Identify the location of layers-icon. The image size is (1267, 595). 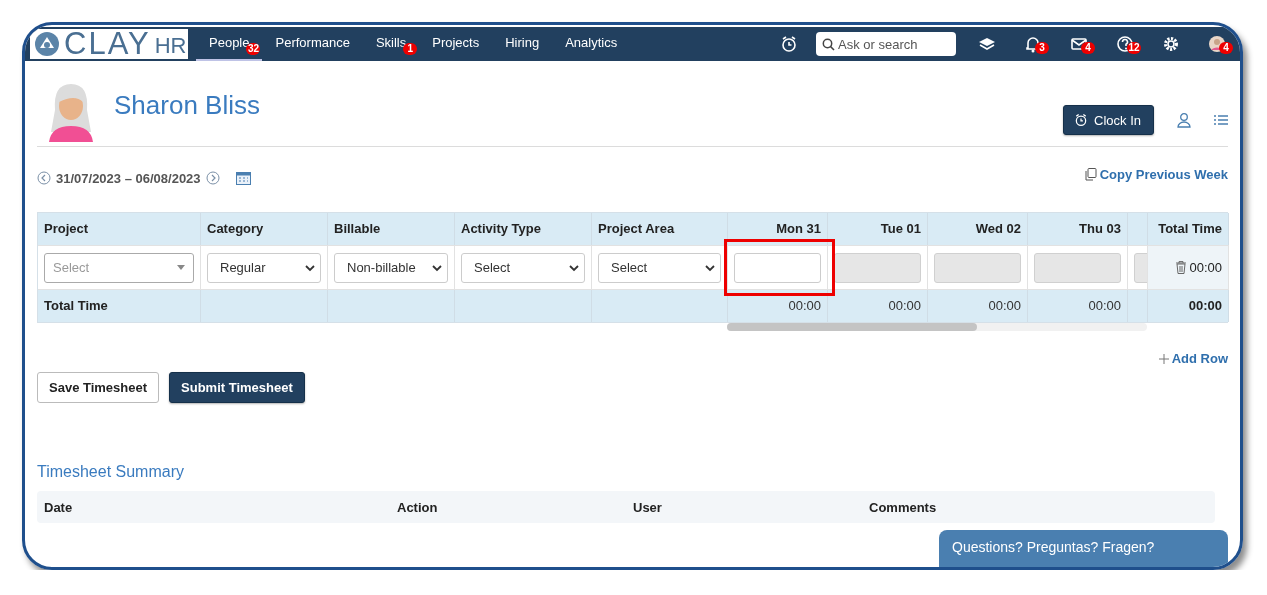
(987, 44).